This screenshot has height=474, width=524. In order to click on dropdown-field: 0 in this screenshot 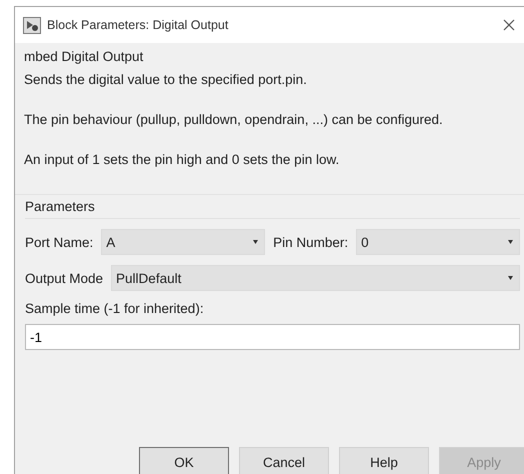, I will do `click(438, 242)`.